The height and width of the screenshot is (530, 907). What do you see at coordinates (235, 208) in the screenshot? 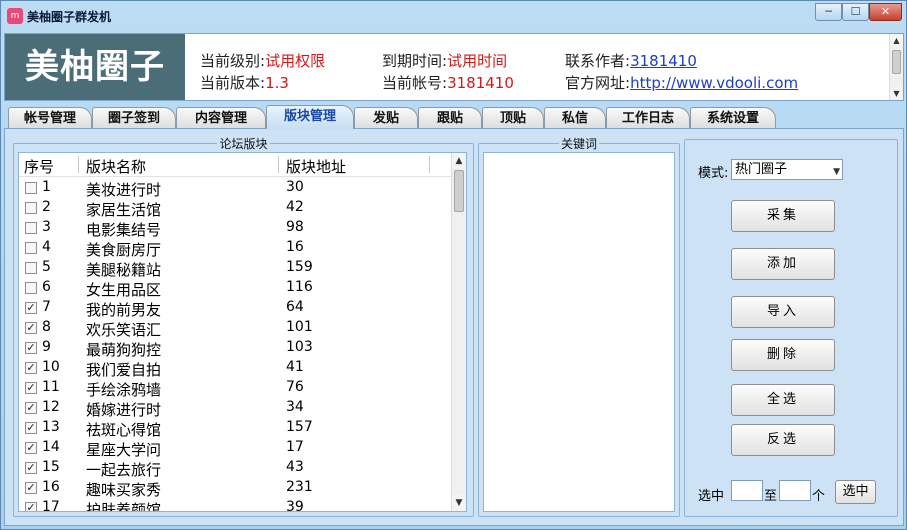
I see `table-row: 2 家居生活馆 42` at bounding box center [235, 208].